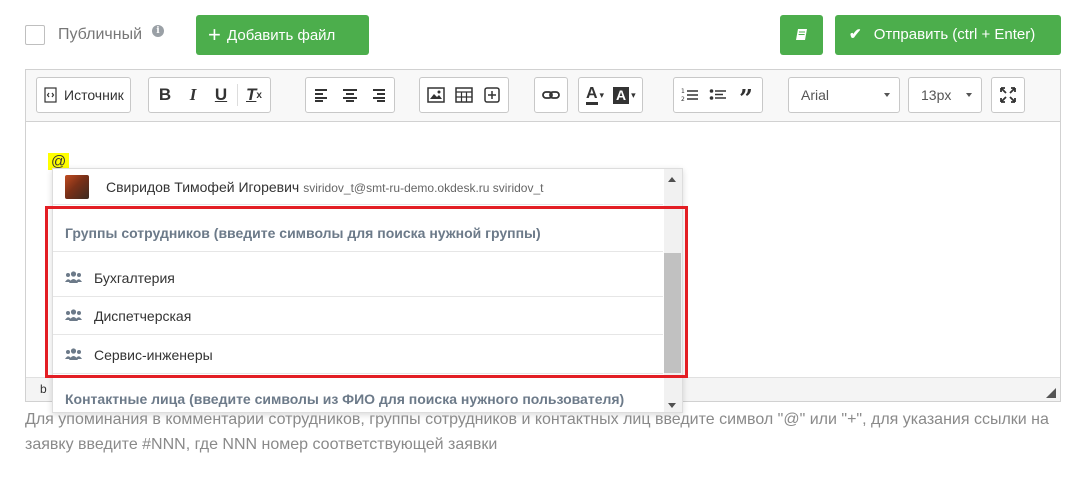  What do you see at coordinates (683, 99) in the screenshot?
I see `svg-text: 2` at bounding box center [683, 99].